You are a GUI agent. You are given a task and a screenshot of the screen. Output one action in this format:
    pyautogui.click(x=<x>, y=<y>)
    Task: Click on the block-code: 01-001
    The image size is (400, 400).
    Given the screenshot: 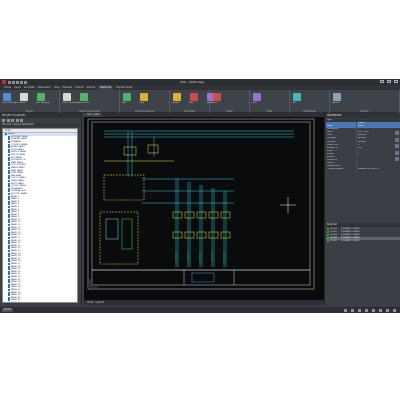 What is the action you would take?
    pyautogui.click(x=333, y=228)
    